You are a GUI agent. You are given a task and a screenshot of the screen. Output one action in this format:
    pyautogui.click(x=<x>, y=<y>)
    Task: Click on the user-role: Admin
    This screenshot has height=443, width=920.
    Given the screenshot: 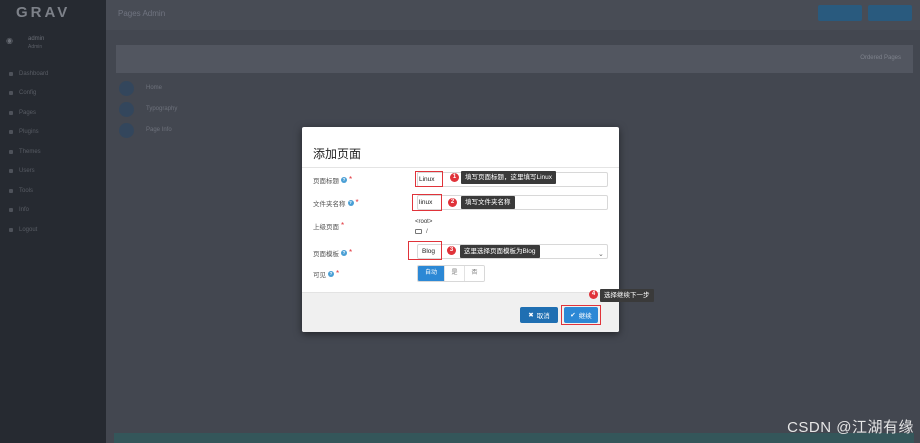 What is the action you would take?
    pyautogui.click(x=35, y=47)
    